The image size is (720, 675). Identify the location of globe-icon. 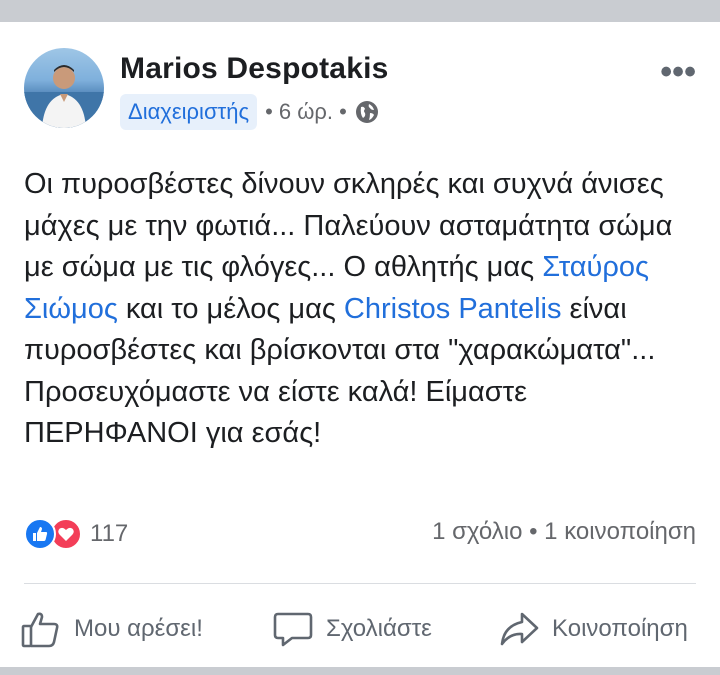
(366, 112).